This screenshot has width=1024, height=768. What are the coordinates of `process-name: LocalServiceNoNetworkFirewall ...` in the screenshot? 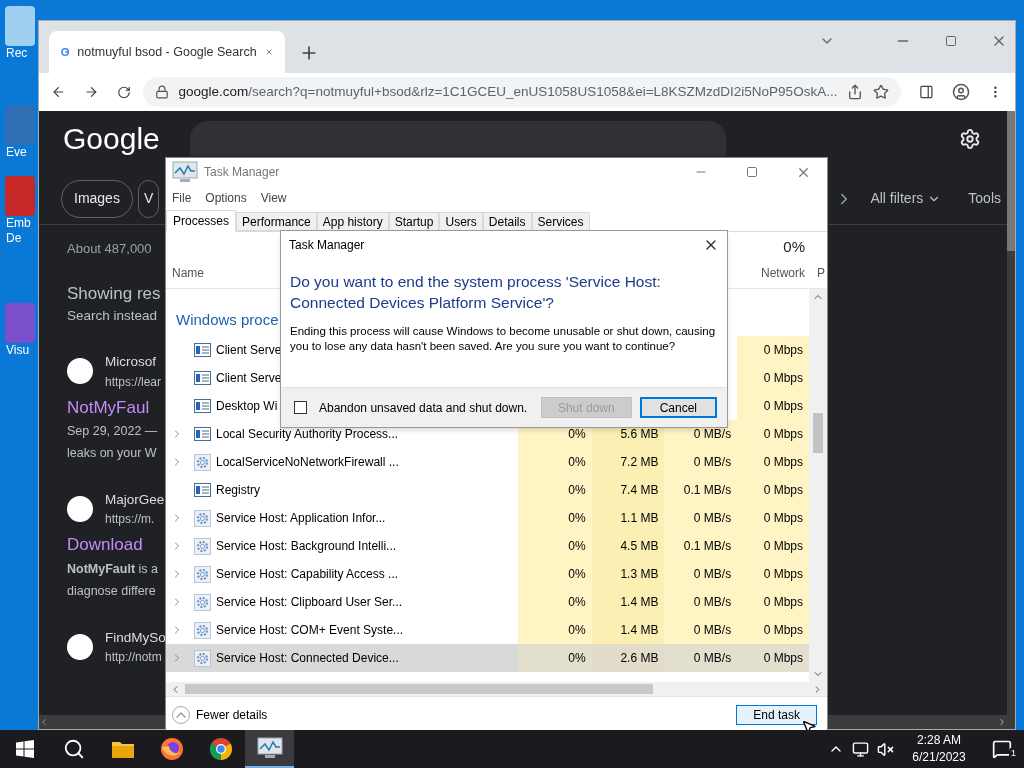 It's located at (307, 462).